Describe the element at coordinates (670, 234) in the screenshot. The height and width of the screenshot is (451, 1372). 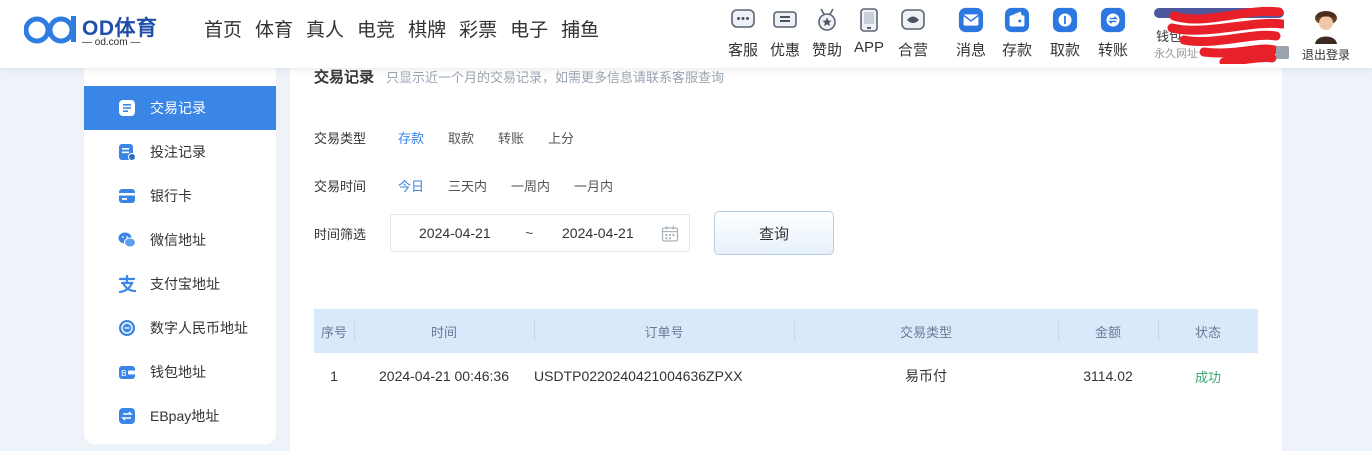
I see `calendar-icon` at that location.